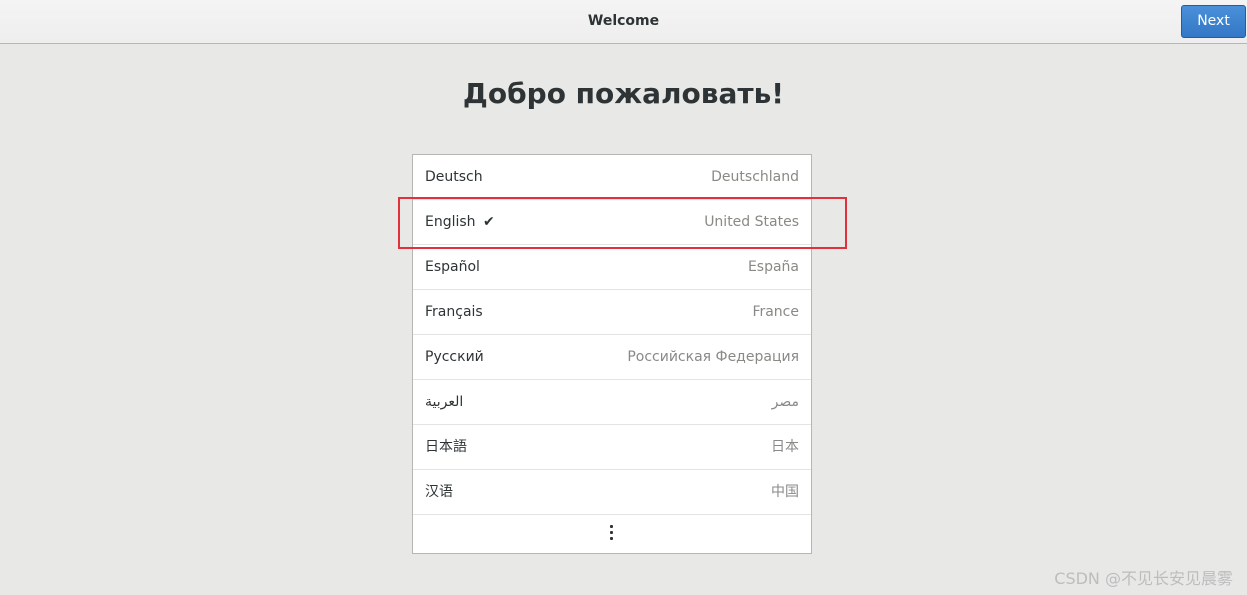 This screenshot has width=1247, height=595. Describe the element at coordinates (623, 93) in the screenshot. I see `welcome-heading: Добро пожаловать!` at that location.